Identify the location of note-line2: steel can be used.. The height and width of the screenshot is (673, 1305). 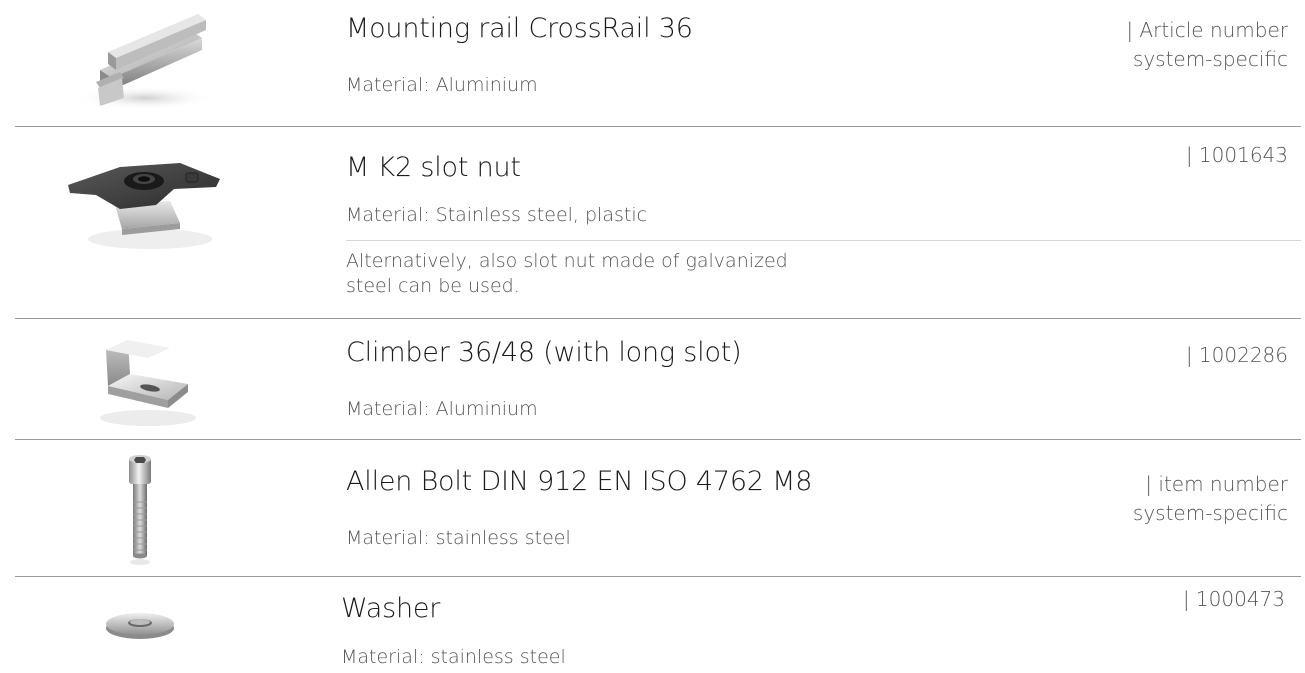
(433, 286).